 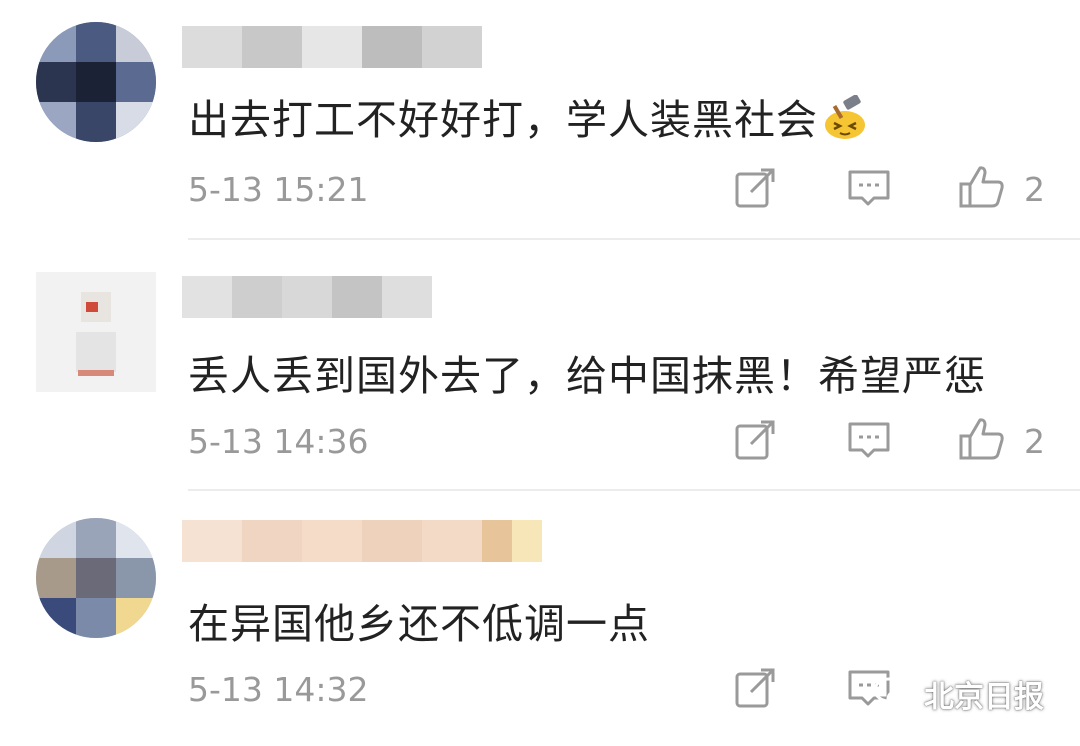 What do you see at coordinates (419, 624) in the screenshot?
I see `comment-text: 在异国他乡还不低调一点` at bounding box center [419, 624].